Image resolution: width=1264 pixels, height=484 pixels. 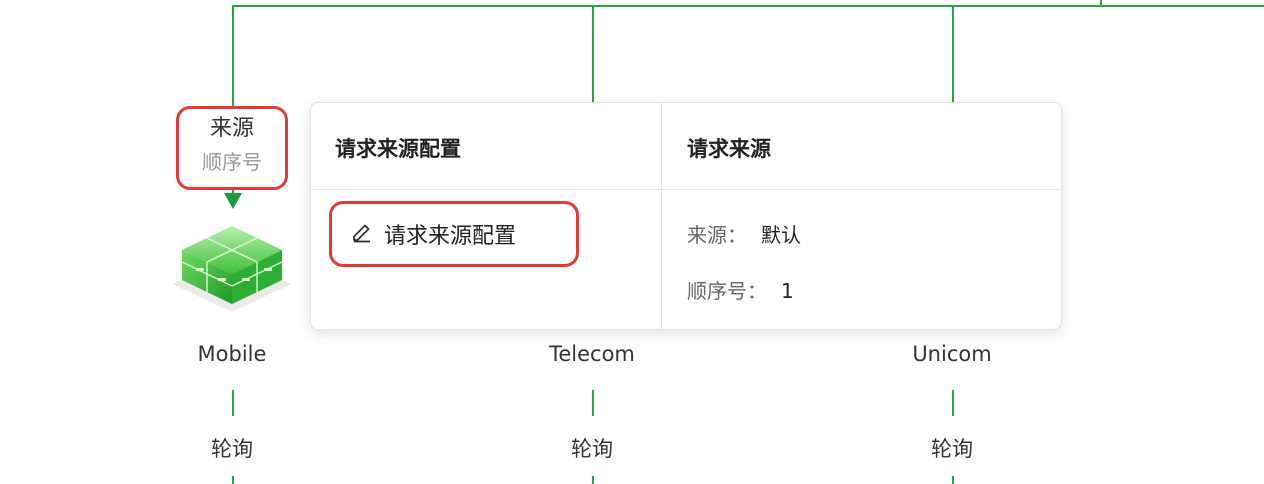 What do you see at coordinates (686, 189) in the screenshot?
I see `popover-row-divider` at bounding box center [686, 189].